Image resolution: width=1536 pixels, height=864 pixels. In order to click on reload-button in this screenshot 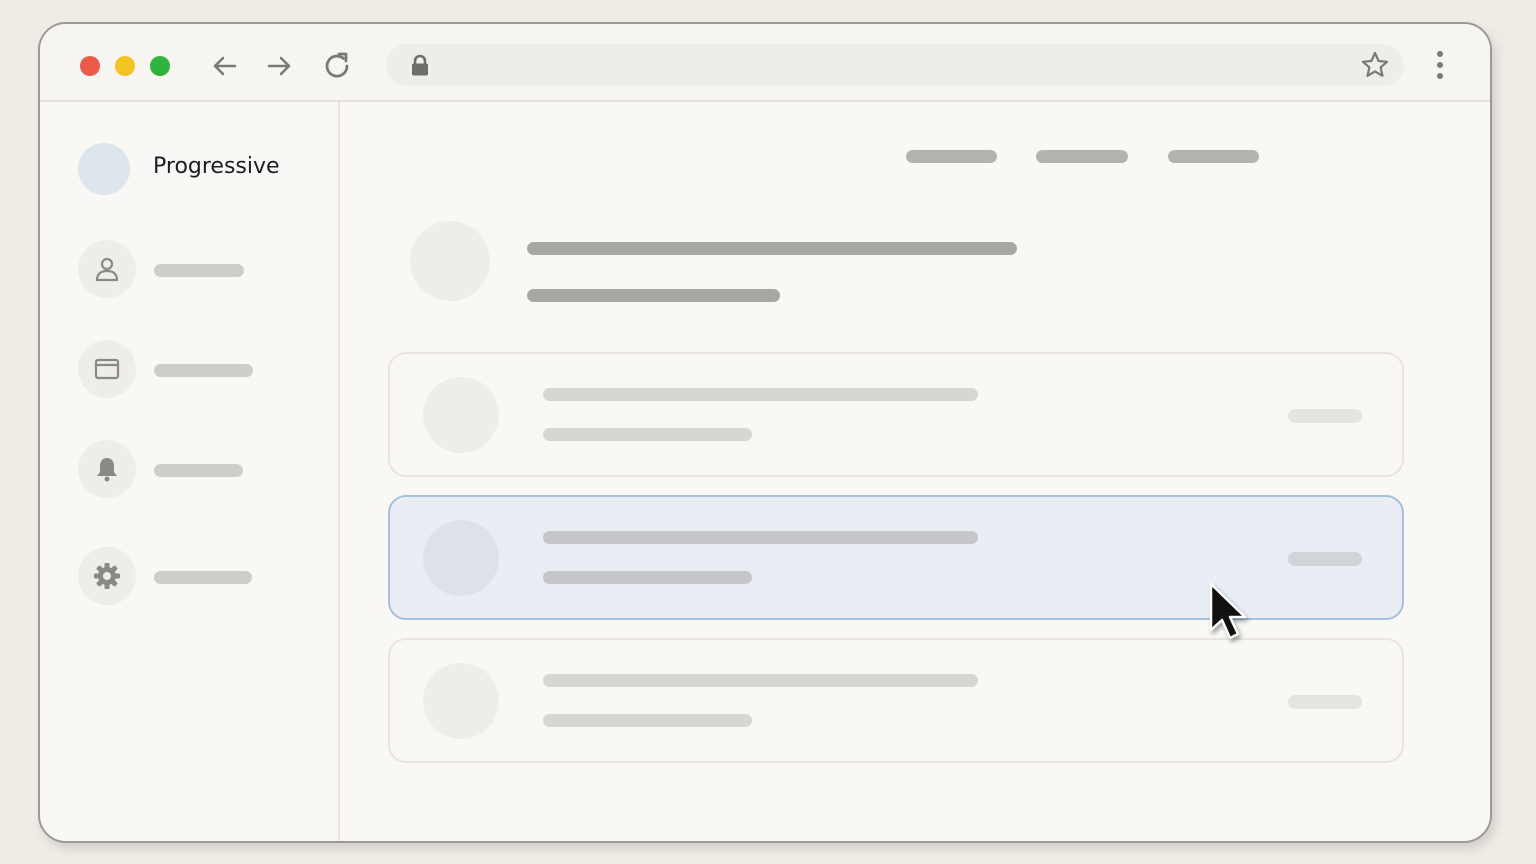, I will do `click(337, 66)`.